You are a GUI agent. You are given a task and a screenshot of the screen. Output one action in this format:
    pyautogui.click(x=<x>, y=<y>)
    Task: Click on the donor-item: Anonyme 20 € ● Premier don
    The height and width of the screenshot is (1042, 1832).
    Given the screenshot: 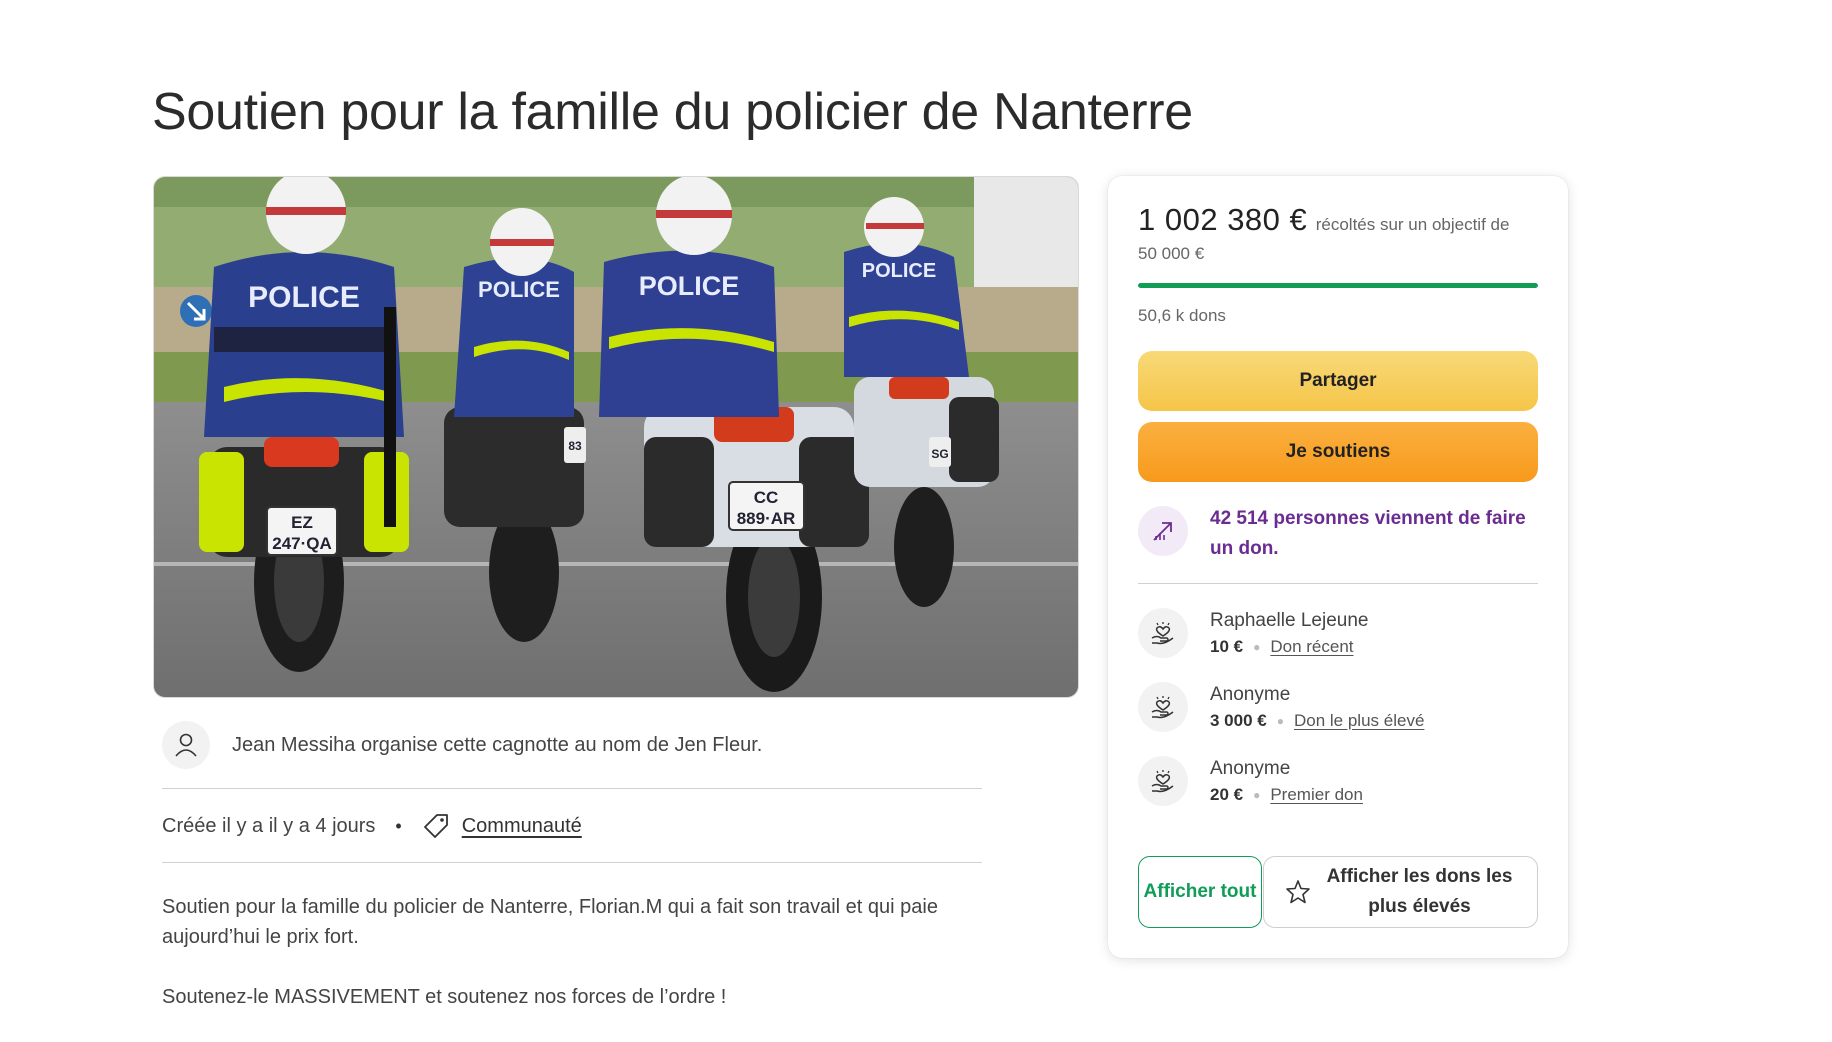 What is the action you would take?
    pyautogui.click(x=1338, y=784)
    